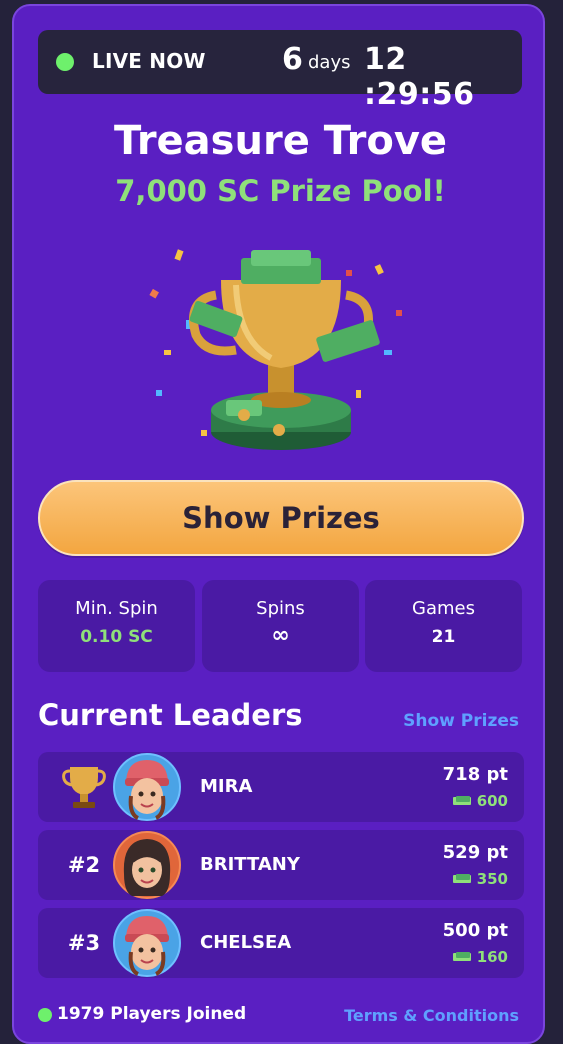  Describe the element at coordinates (475, 930) in the screenshot. I see `player-points: 500 pt` at that location.